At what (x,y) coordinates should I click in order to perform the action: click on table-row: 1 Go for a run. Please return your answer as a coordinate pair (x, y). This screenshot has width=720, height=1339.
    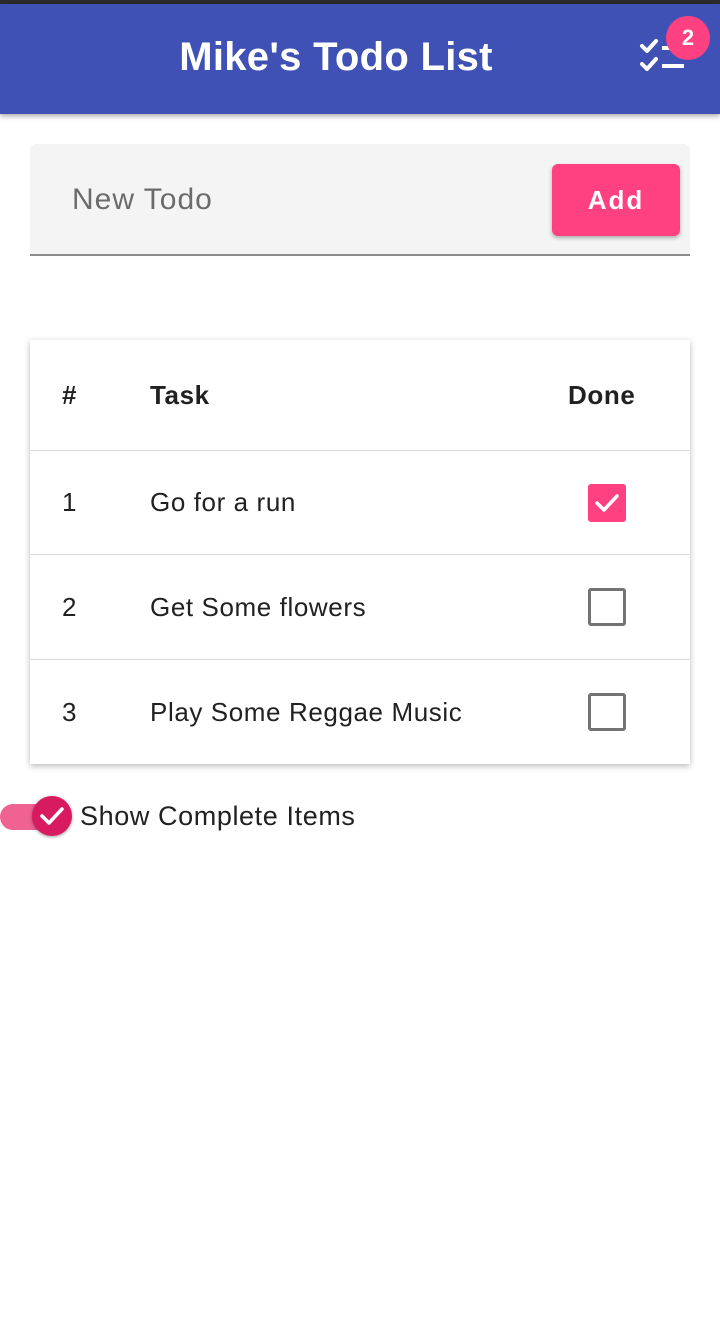
    Looking at the image, I should click on (360, 503).